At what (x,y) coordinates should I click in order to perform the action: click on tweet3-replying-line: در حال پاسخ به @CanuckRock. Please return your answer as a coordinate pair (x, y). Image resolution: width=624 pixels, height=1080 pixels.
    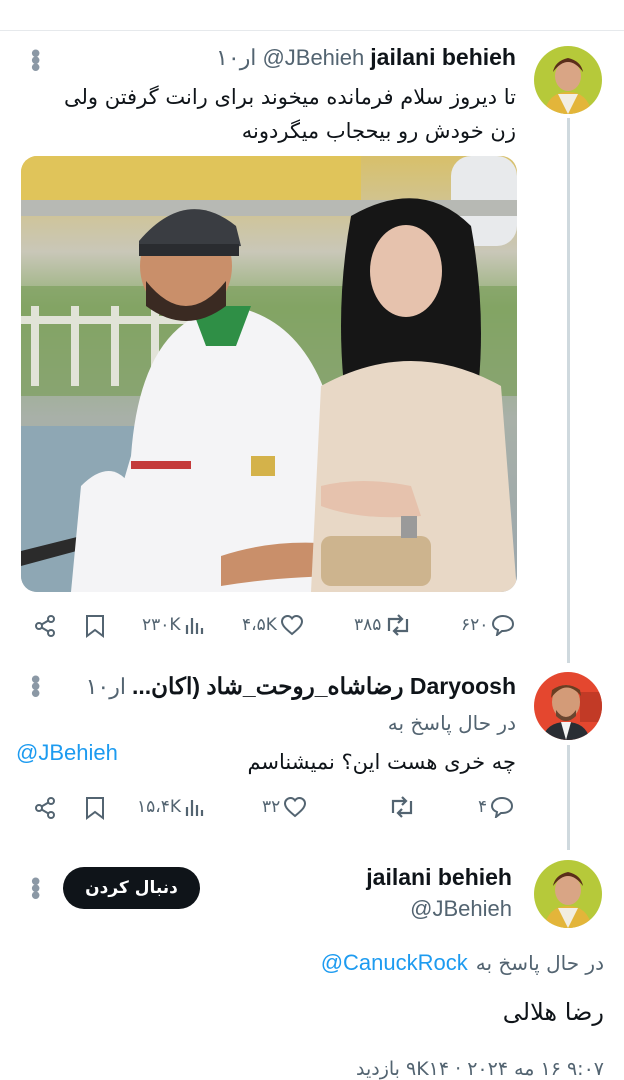
    Looking at the image, I should click on (462, 963).